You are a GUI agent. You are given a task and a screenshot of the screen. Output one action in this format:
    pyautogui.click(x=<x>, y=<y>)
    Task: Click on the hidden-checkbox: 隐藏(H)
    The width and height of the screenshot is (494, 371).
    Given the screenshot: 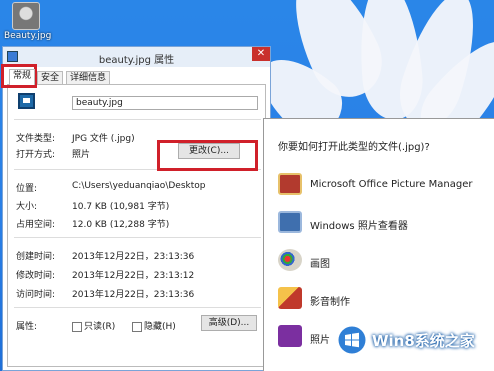 What is the action you would take?
    pyautogui.click(x=154, y=325)
    